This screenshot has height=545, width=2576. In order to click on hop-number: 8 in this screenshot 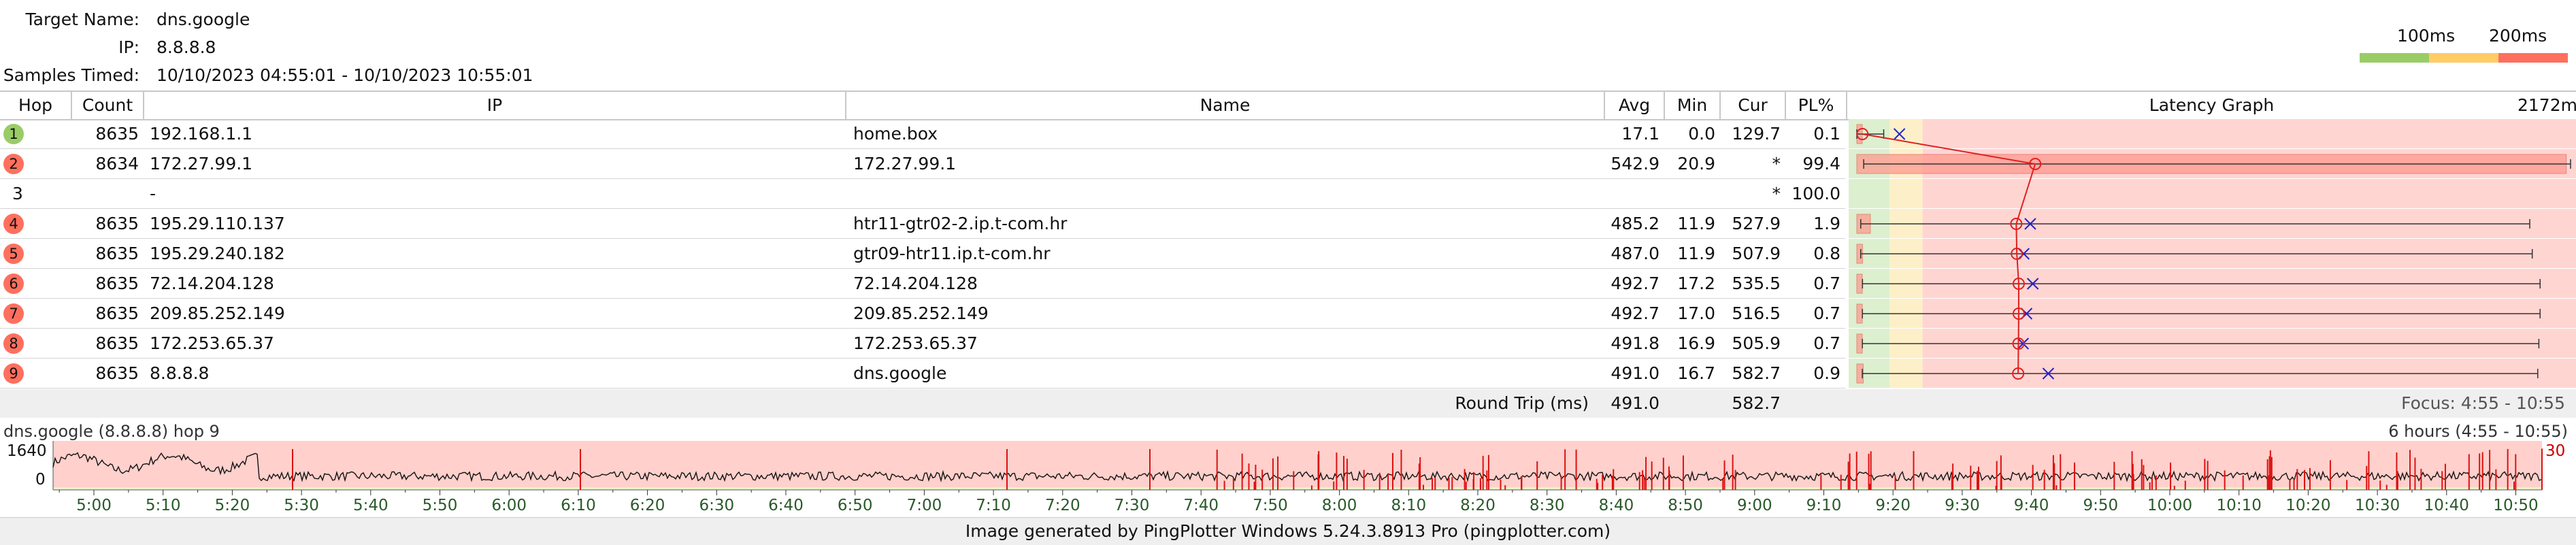, I will do `click(13, 343)`.